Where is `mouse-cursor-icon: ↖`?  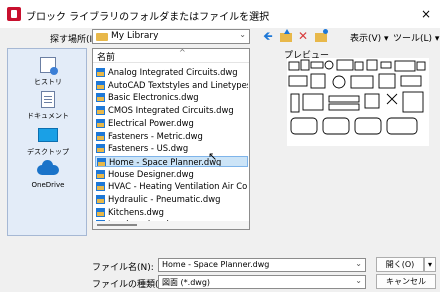 mouse-cursor-icon: ↖ is located at coordinates (213, 156).